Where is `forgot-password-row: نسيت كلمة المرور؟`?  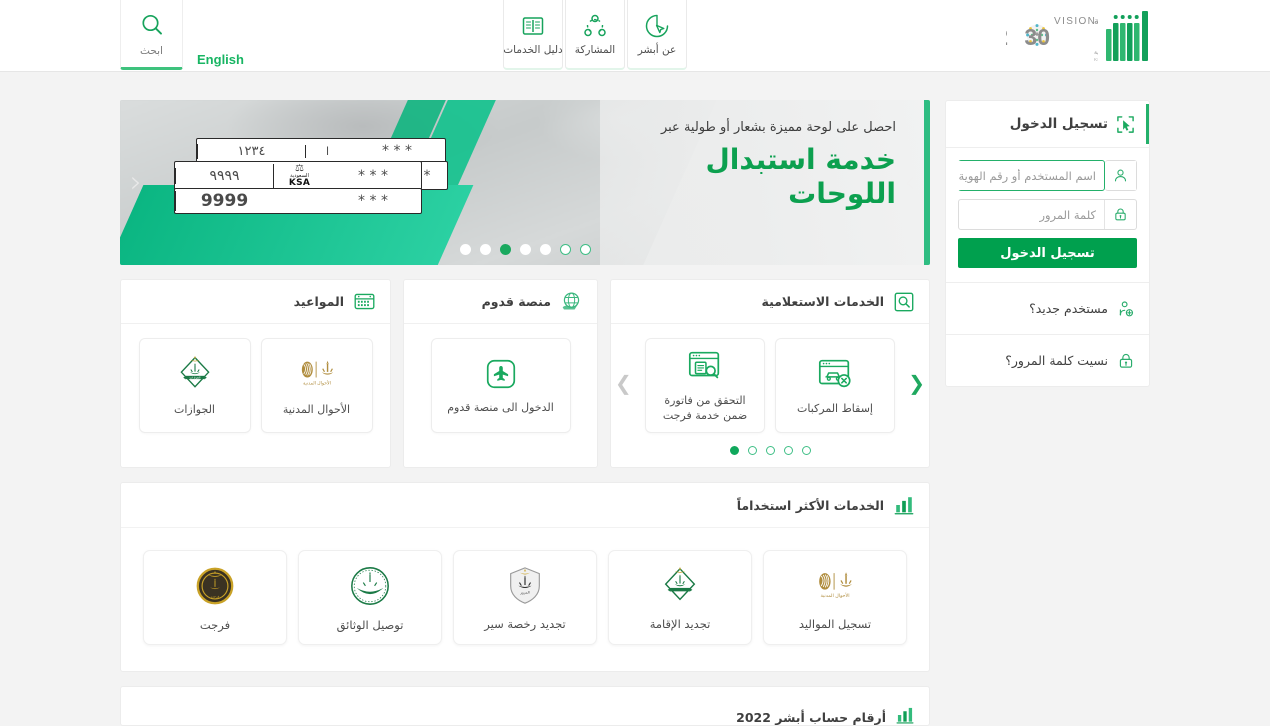 forgot-password-row: نسيت كلمة المرور؟ is located at coordinates (1047, 360).